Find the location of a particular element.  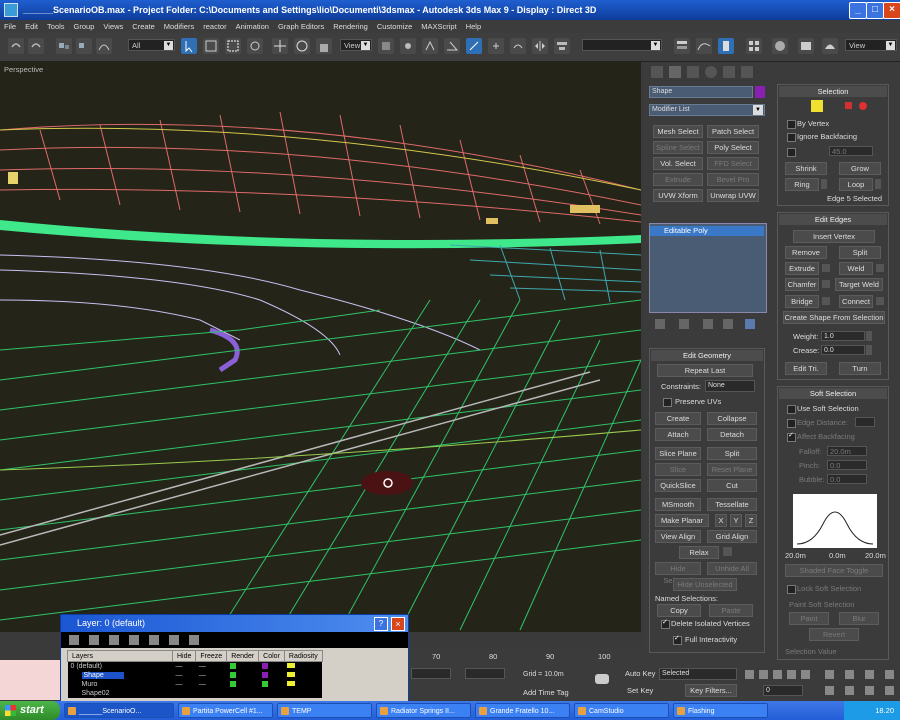

menu-reactor: reactor is located at coordinates (214, 26).